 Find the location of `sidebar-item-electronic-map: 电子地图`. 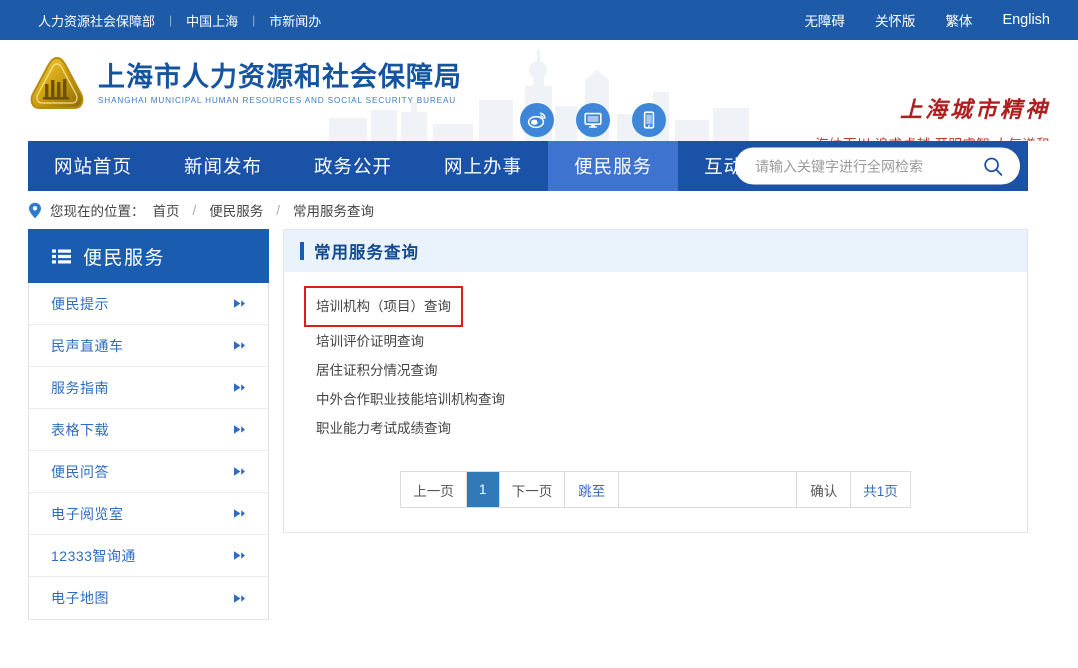

sidebar-item-electronic-map: 电子地图 is located at coordinates (148, 598).